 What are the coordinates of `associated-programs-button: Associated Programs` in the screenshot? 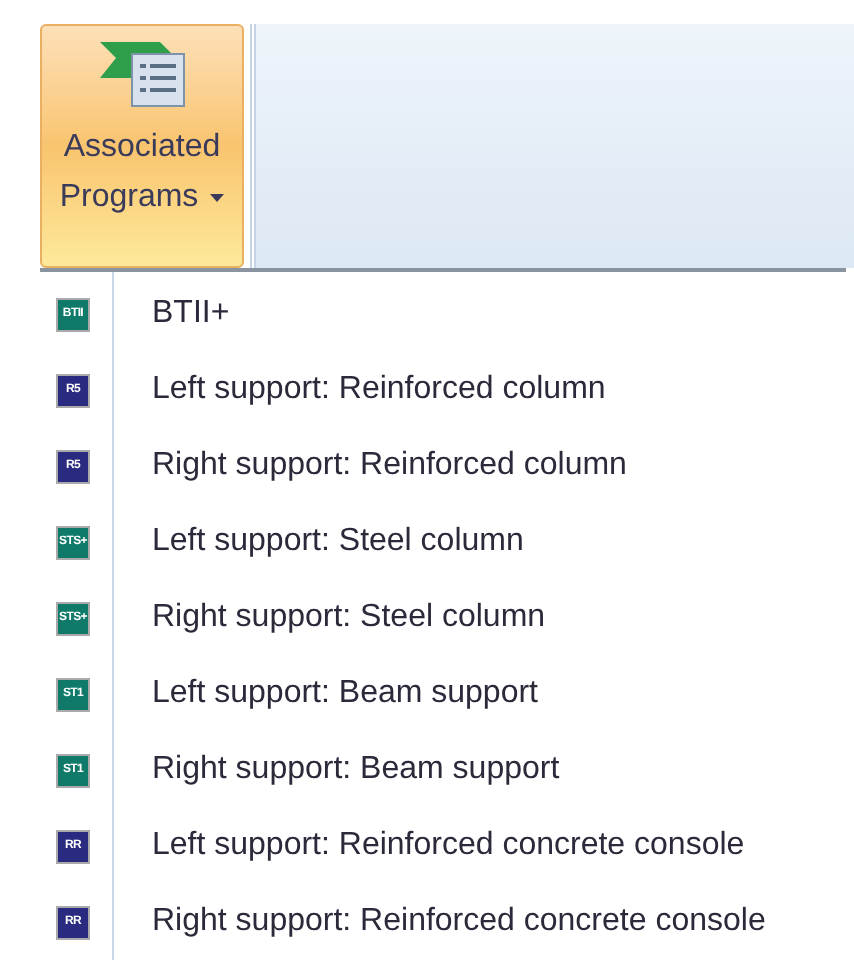 It's located at (142, 146).